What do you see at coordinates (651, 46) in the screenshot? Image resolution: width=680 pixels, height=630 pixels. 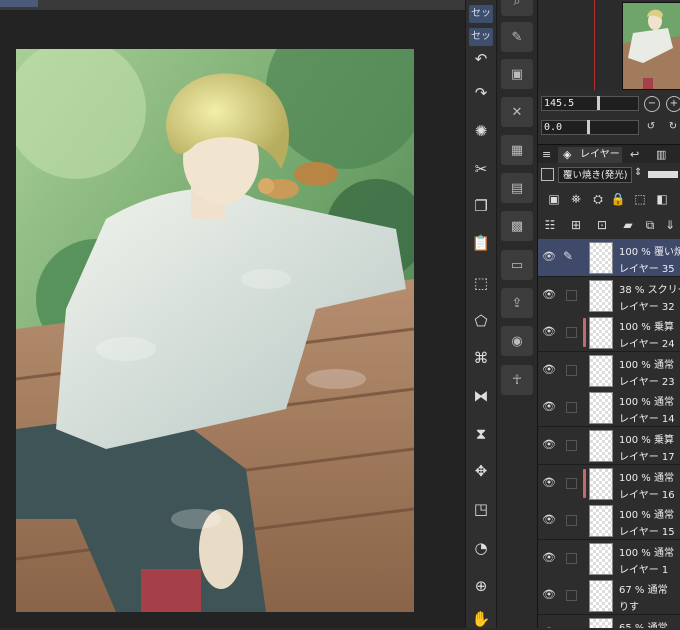 I see `navigator-preview` at bounding box center [651, 46].